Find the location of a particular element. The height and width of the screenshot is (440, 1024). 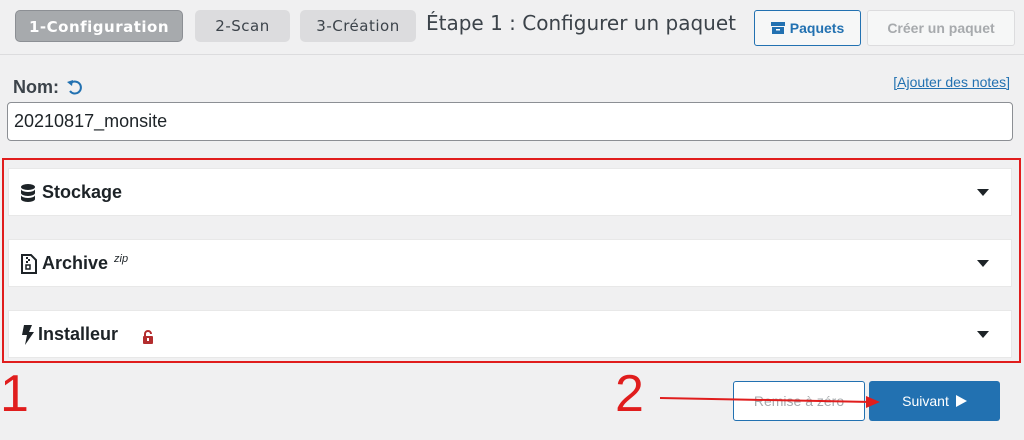

panel-storage: Stockage is located at coordinates (510, 192).